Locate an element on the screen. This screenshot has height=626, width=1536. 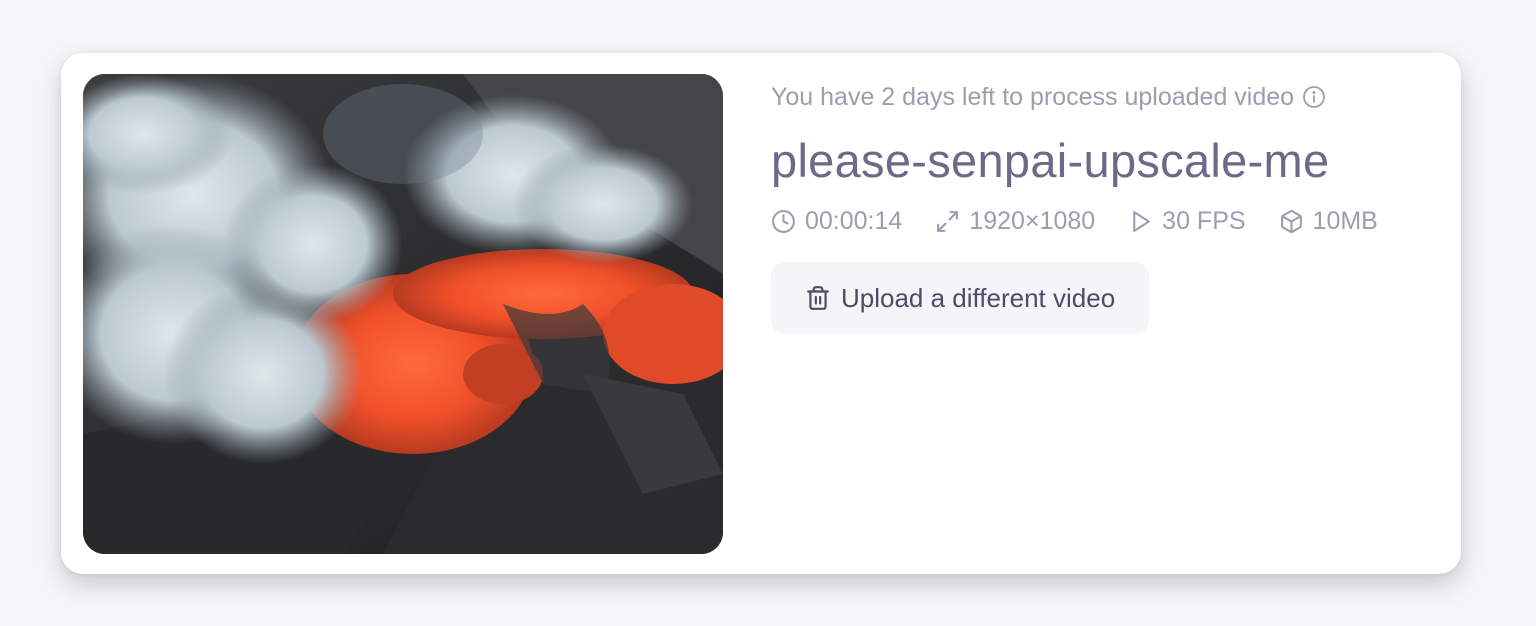
size-value: 10MB is located at coordinates (1345, 221).